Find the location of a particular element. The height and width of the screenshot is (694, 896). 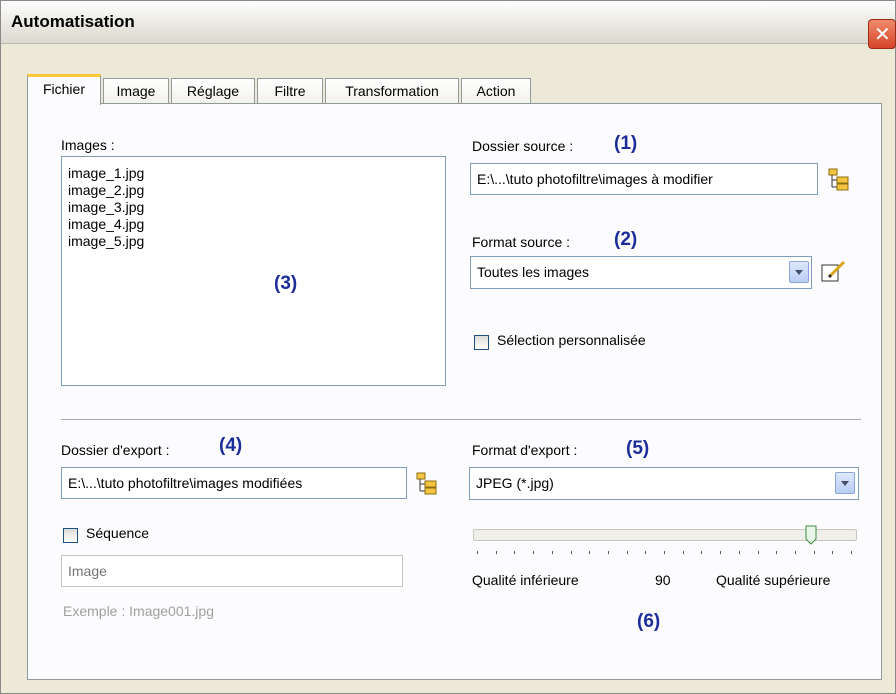

tab-transformation: Transformation is located at coordinates (392, 91).